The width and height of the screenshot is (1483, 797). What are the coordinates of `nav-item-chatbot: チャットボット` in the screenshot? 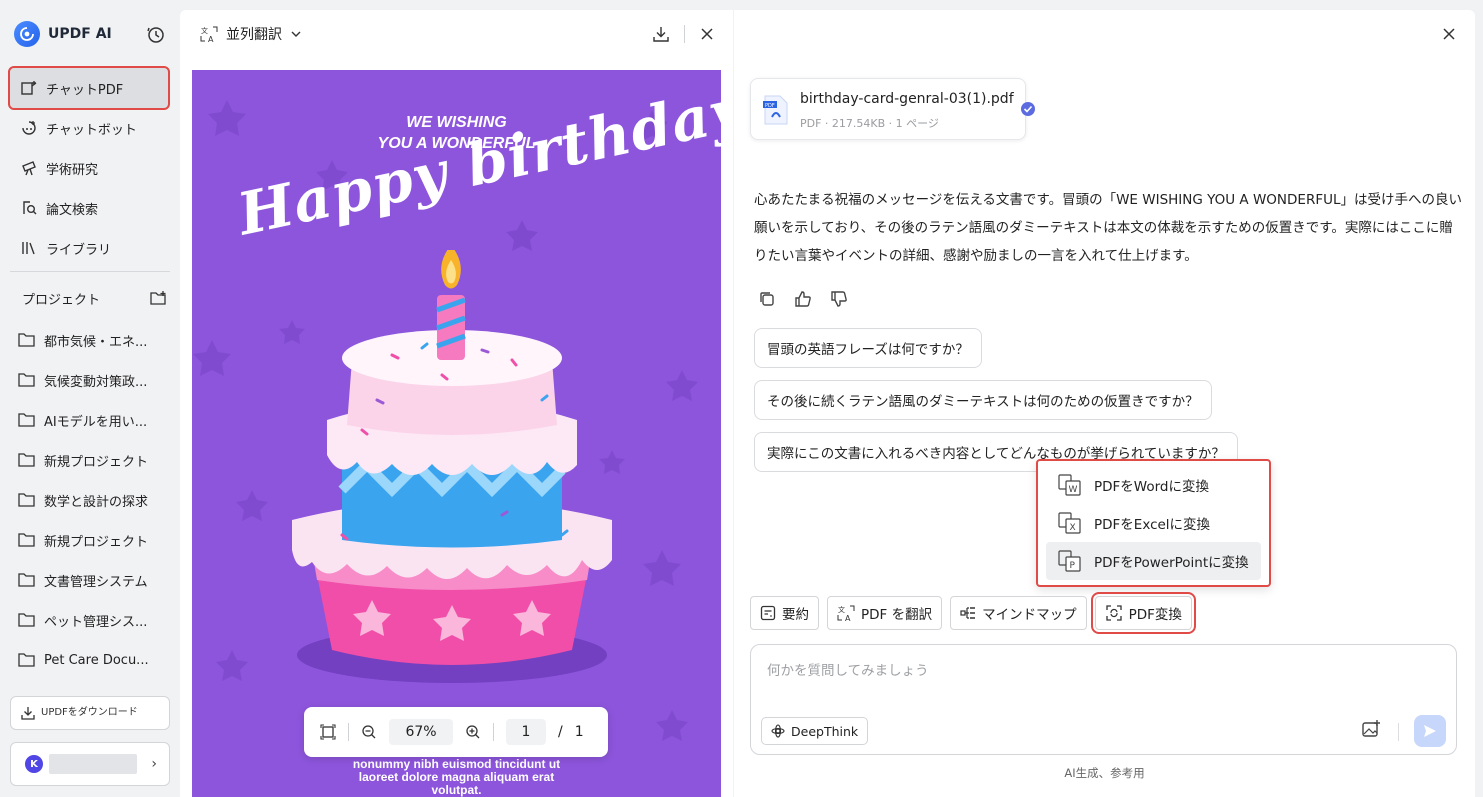 It's located at (89, 128).